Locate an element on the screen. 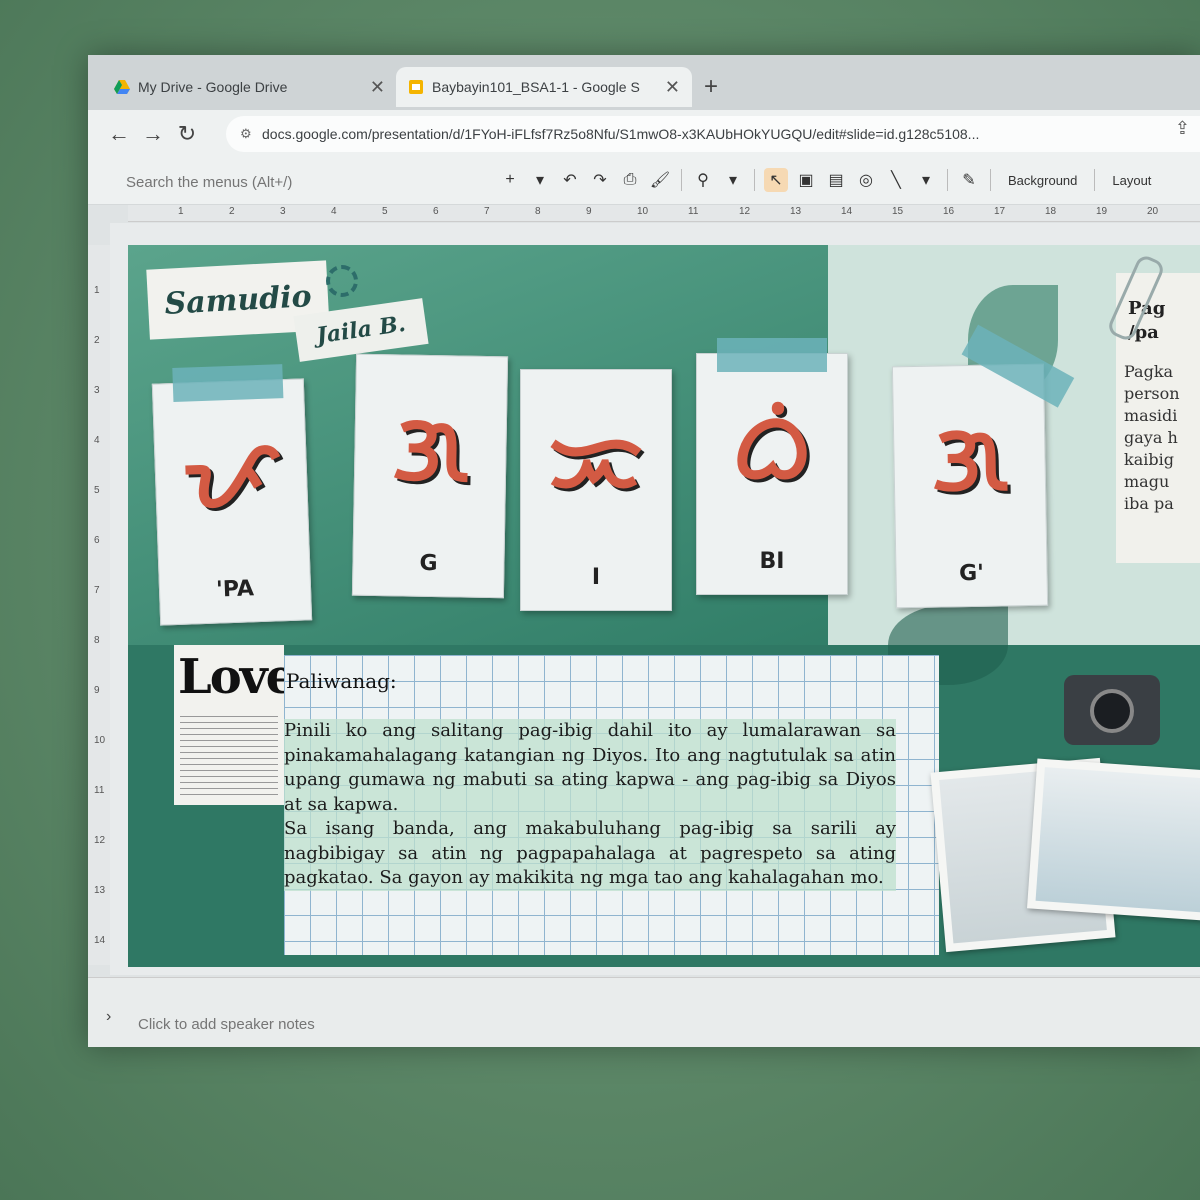  syllable-label: G is located at coordinates (428, 563).